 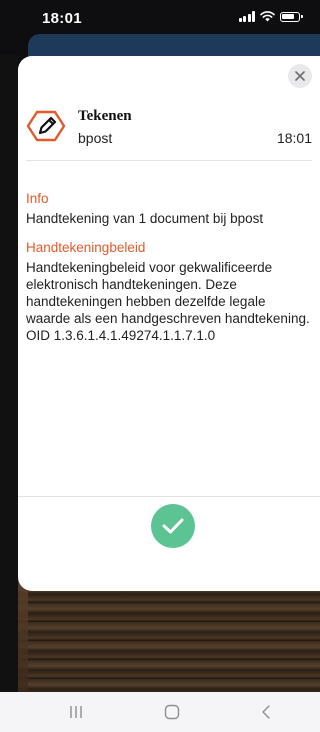 I want to click on home-icon, so click(x=172, y=712).